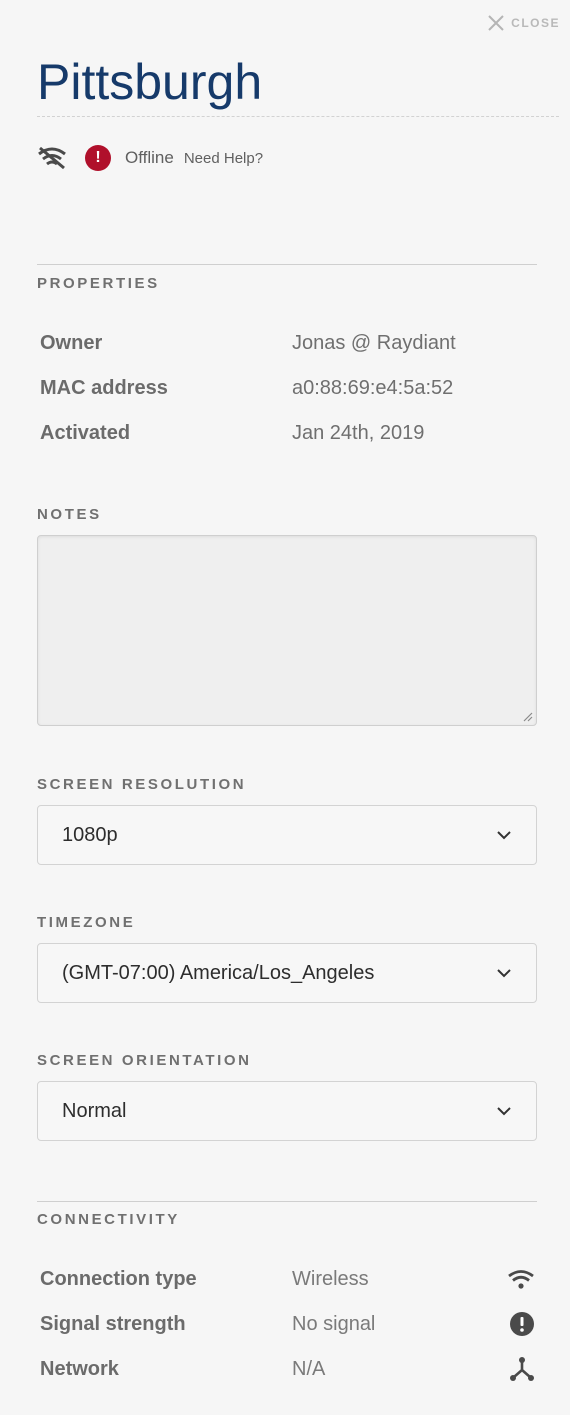 This screenshot has height=1415, width=570. Describe the element at coordinates (98, 283) in the screenshot. I see `properties-heading: PROPERTIES` at that location.